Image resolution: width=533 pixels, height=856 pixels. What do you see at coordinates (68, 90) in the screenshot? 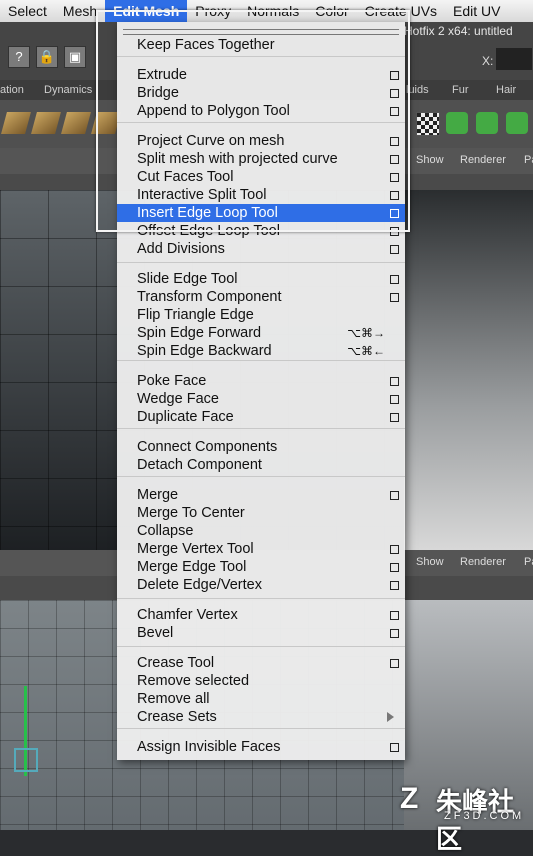
I see `shelf-tab-dynamics: Dynamics` at bounding box center [68, 90].